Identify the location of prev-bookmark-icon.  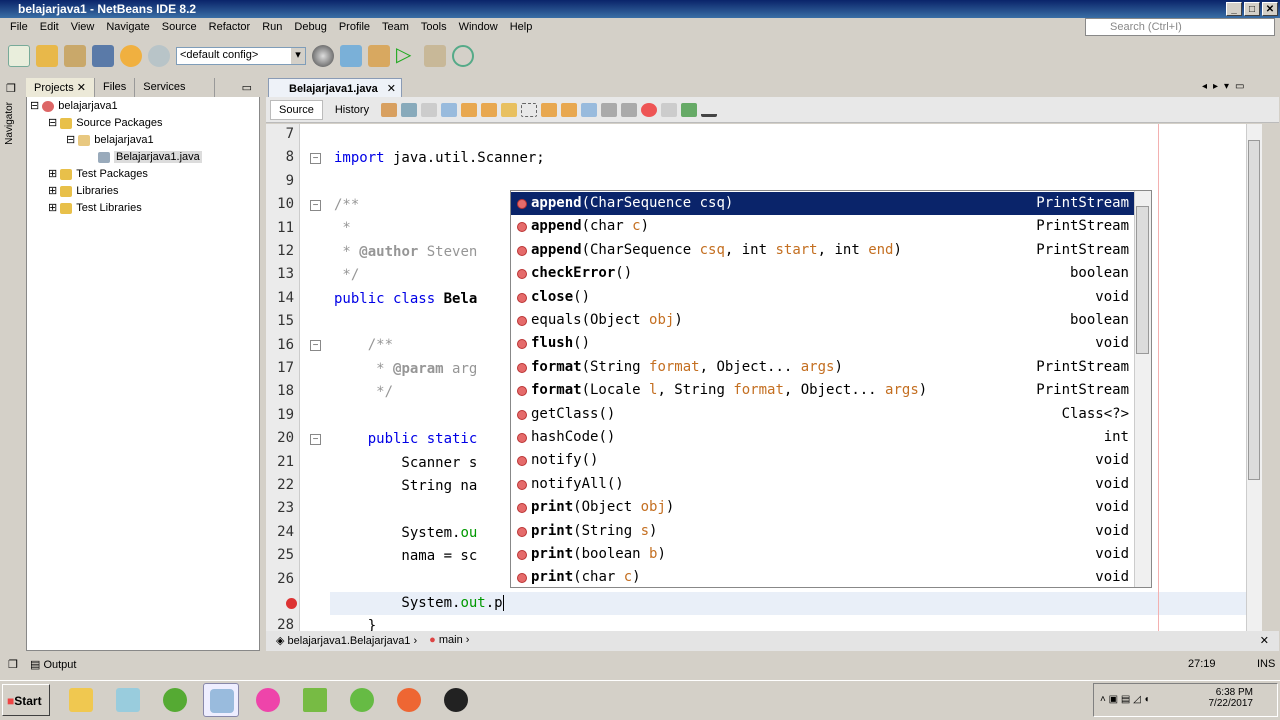
(549, 109).